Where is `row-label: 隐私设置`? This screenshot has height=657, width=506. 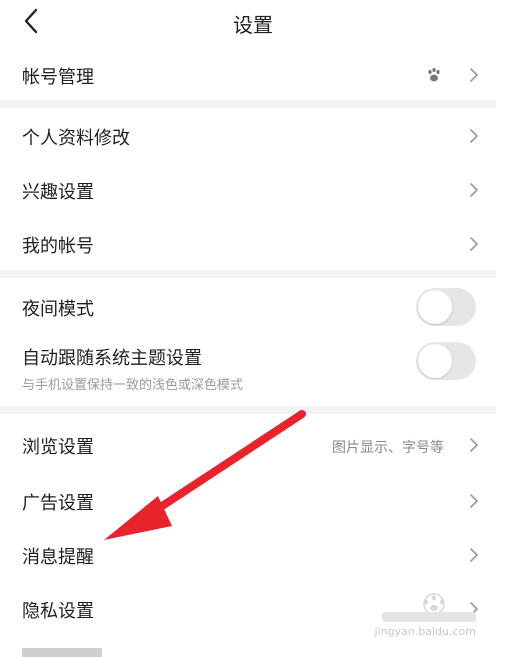
row-label: 隐私设置 is located at coordinates (58, 611).